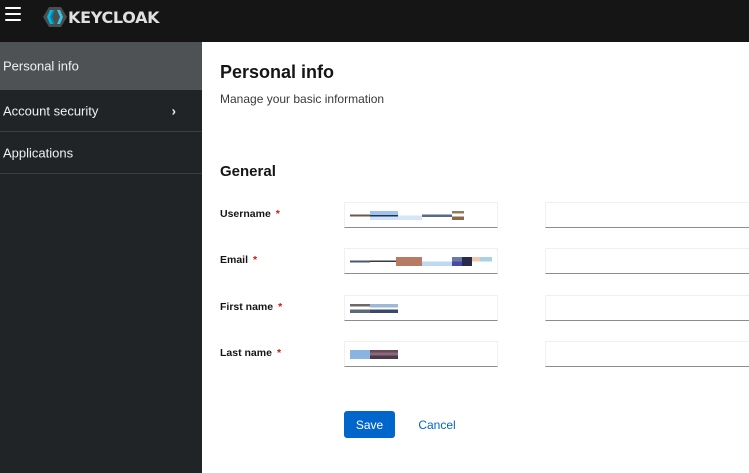 The width and height of the screenshot is (749, 473). Describe the element at coordinates (239, 260) in the screenshot. I see `email-label: Email *` at that location.